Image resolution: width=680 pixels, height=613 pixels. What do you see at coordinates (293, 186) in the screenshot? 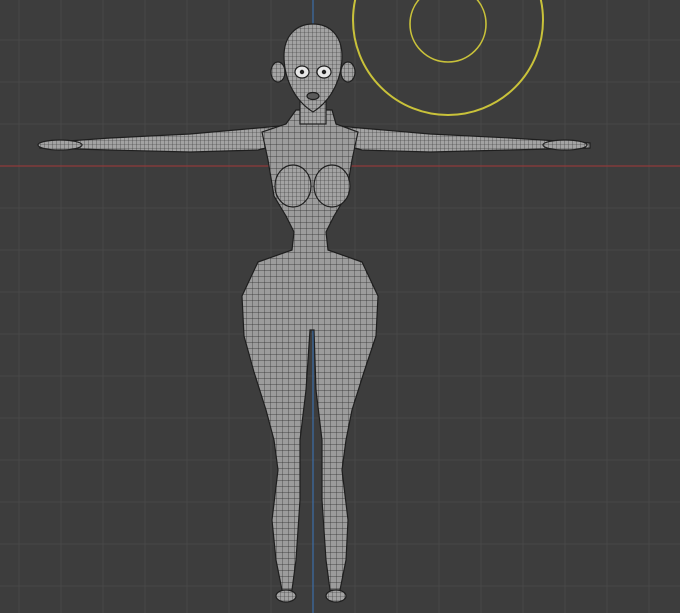
I see `left-breast` at bounding box center [293, 186].